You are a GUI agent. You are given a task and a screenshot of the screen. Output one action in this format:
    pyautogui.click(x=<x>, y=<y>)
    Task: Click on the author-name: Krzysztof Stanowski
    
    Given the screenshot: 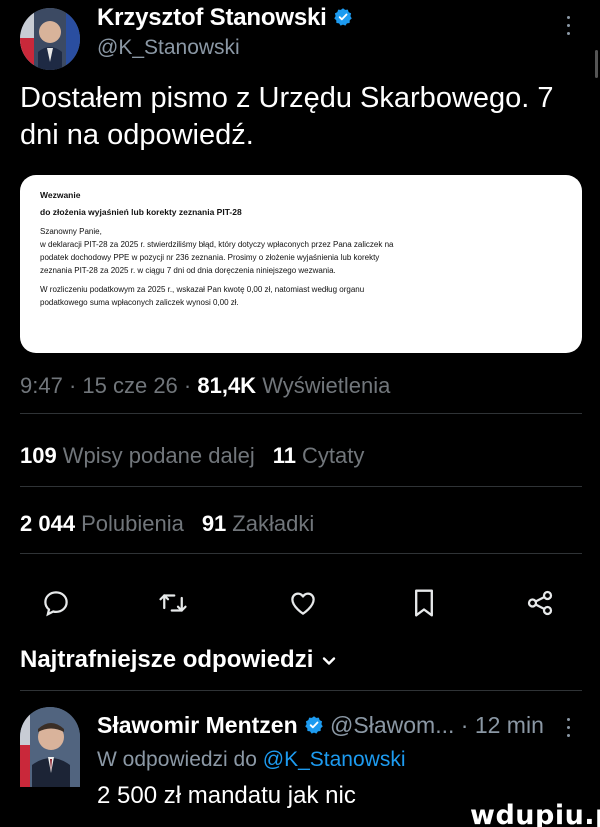 What is the action you would take?
    pyautogui.click(x=225, y=18)
    